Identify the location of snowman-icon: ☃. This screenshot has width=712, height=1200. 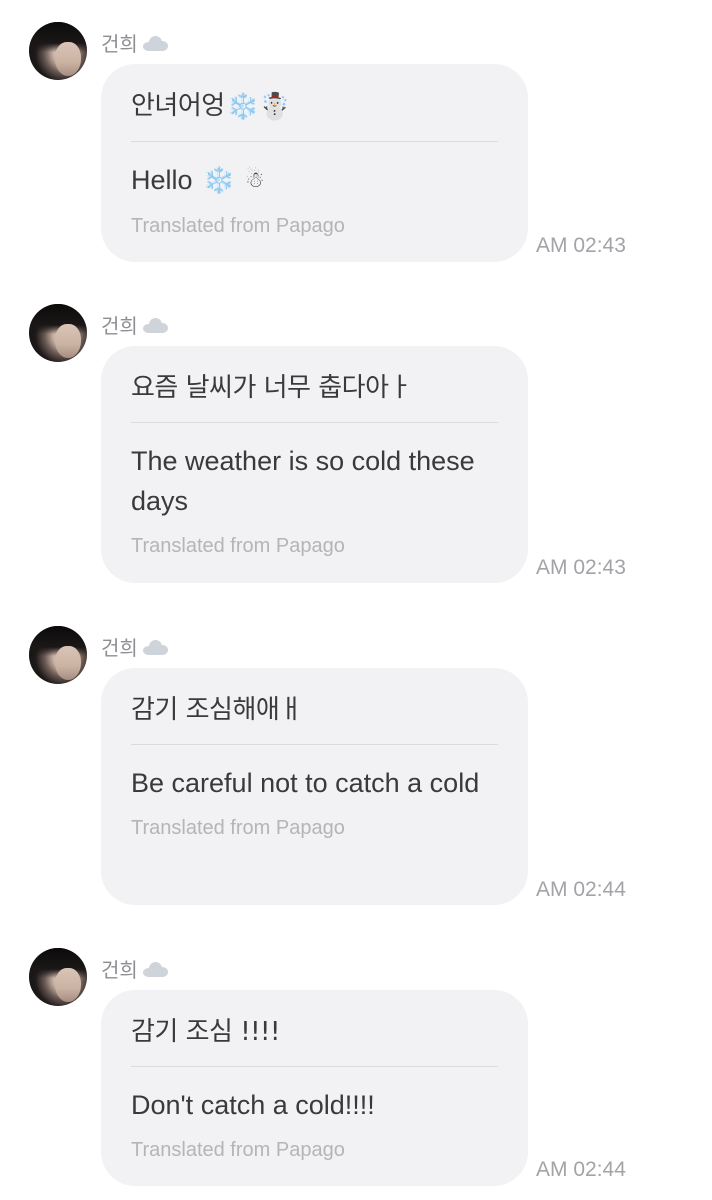
(254, 181).